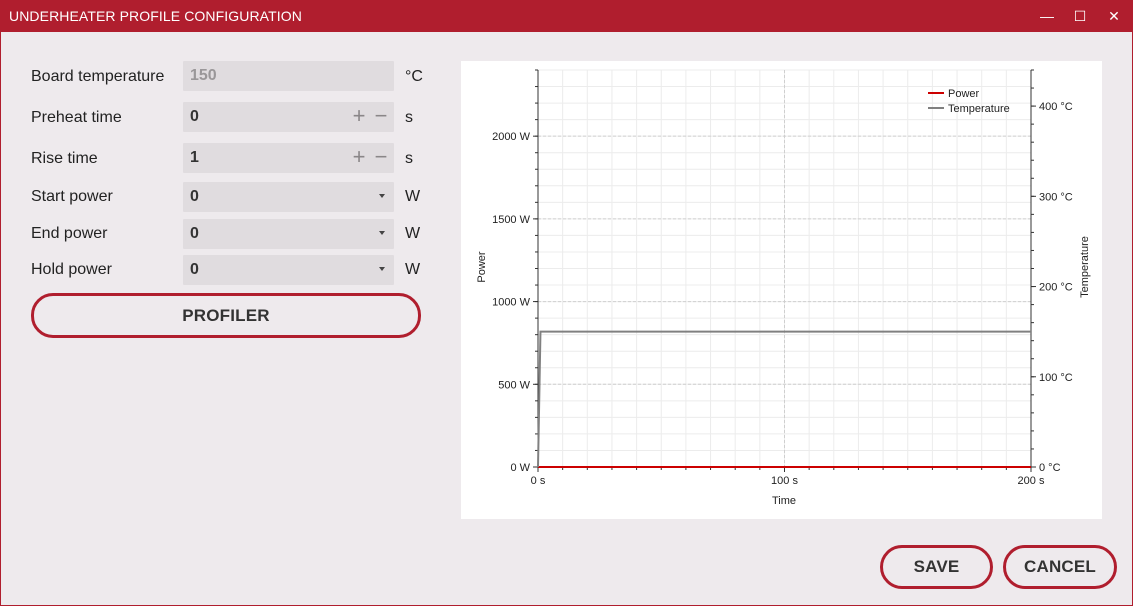 The image size is (1133, 606). Describe the element at coordinates (288, 76) in the screenshot. I see `board-temperature-field: 150` at that location.